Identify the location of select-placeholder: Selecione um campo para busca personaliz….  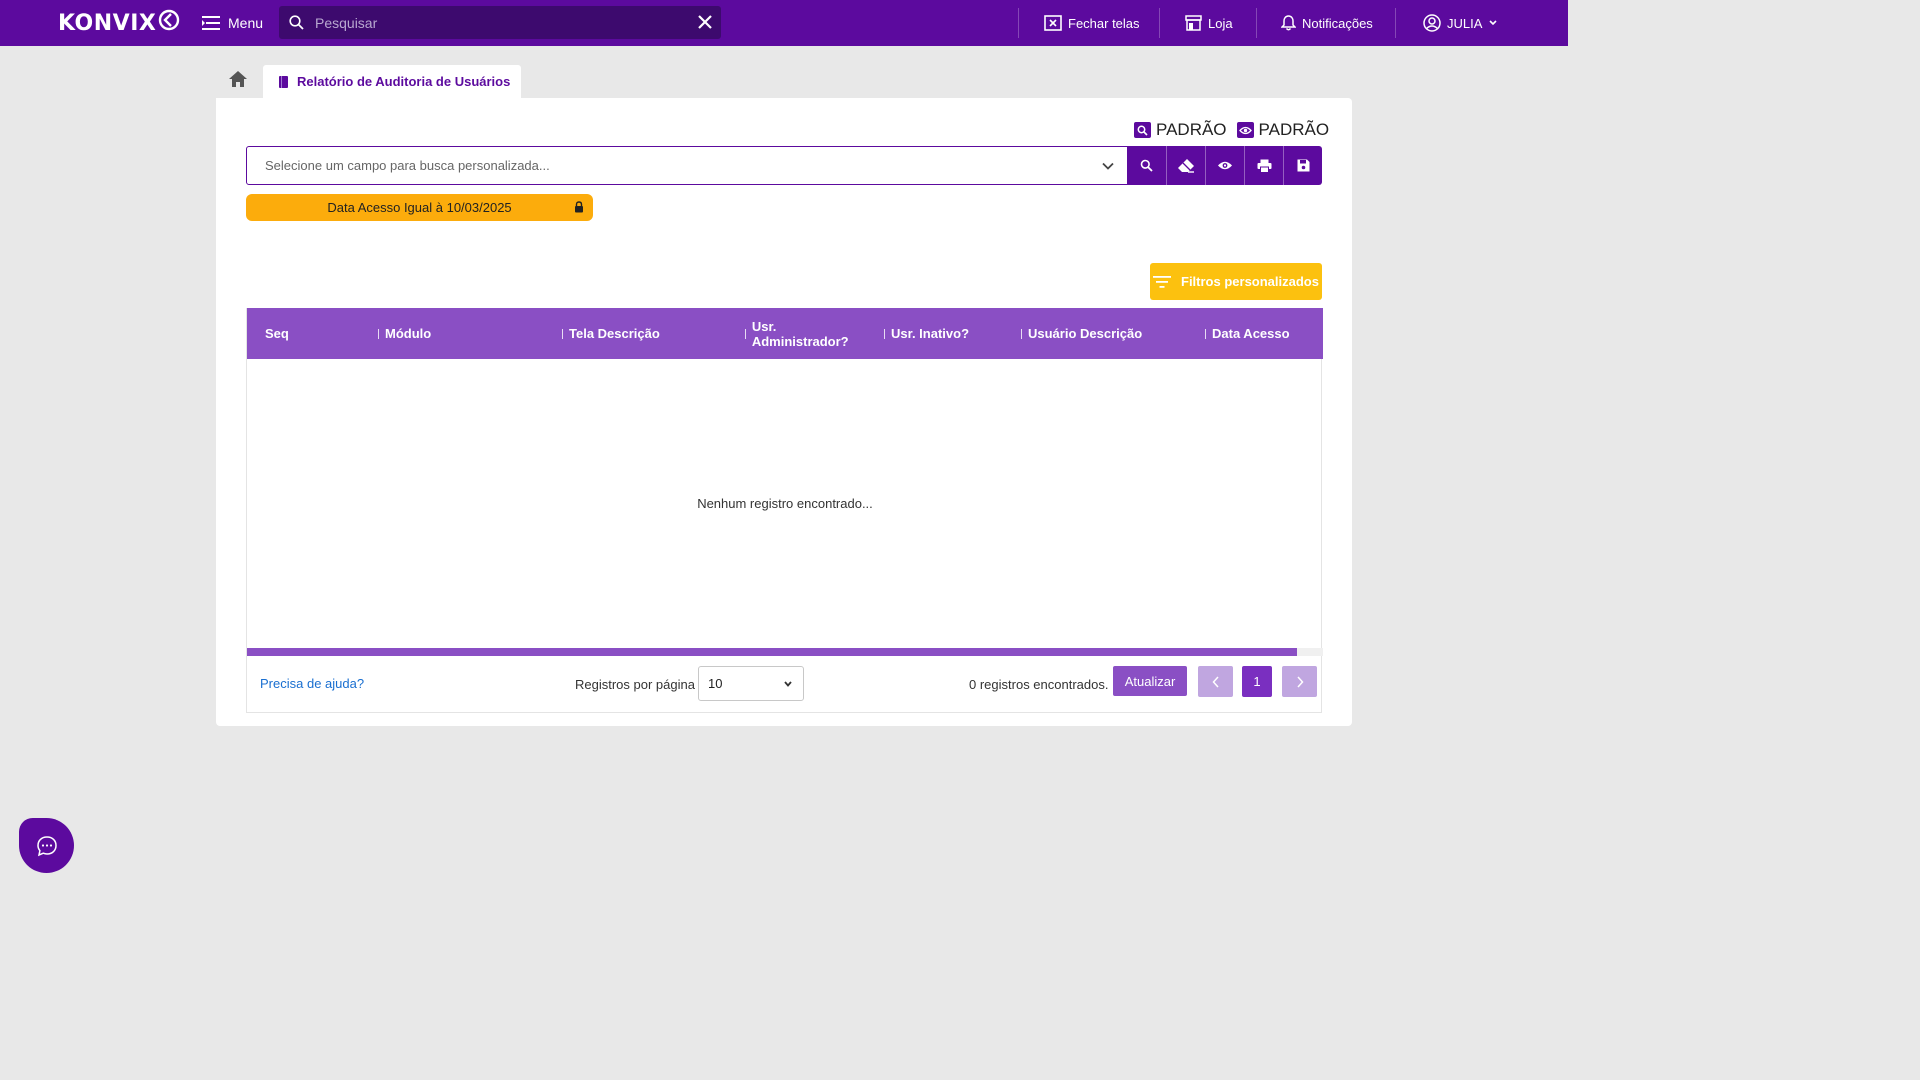
(407, 165).